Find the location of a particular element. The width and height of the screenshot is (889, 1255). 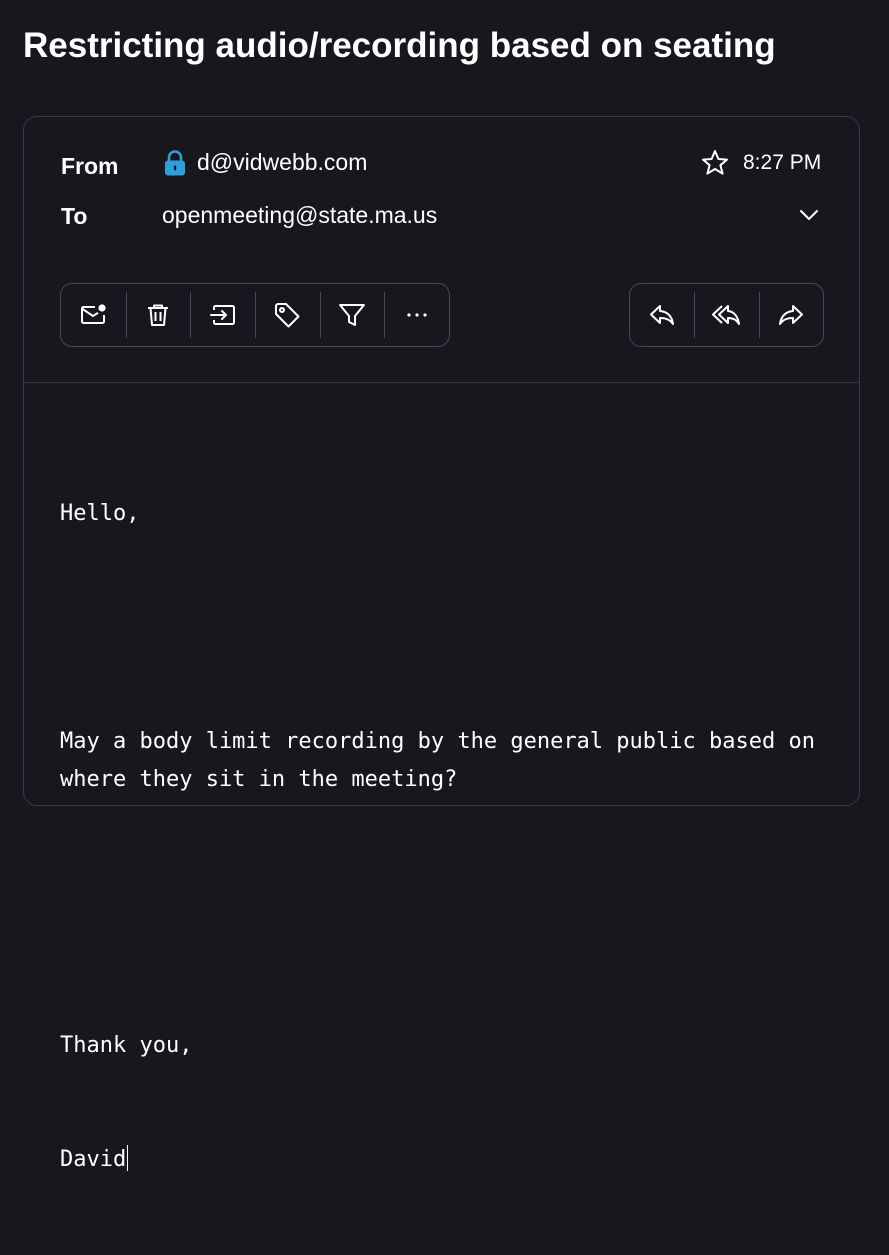

mark-unread-button is located at coordinates (93, 315).